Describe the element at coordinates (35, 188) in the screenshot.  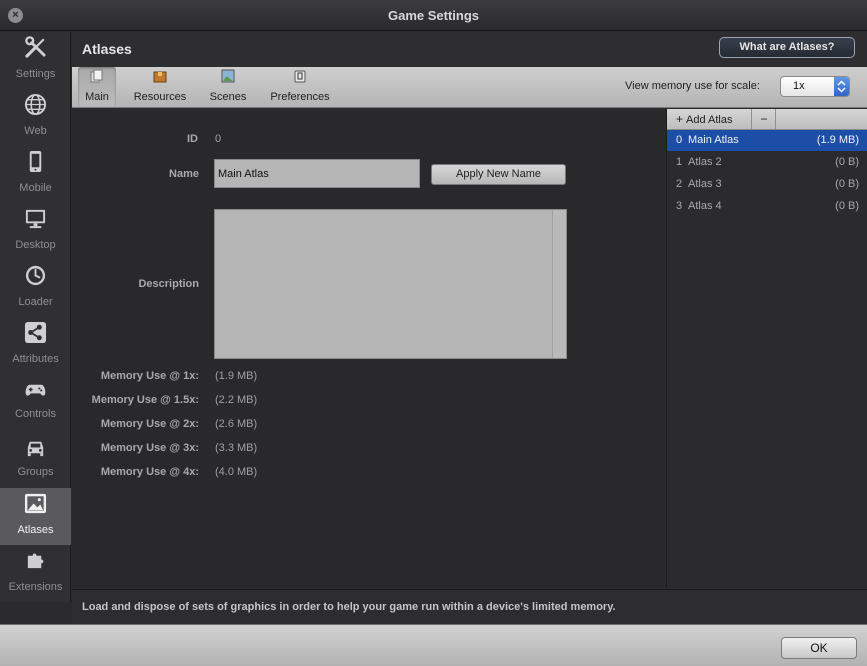
I see `sidebar-item-label: Mobile` at that location.